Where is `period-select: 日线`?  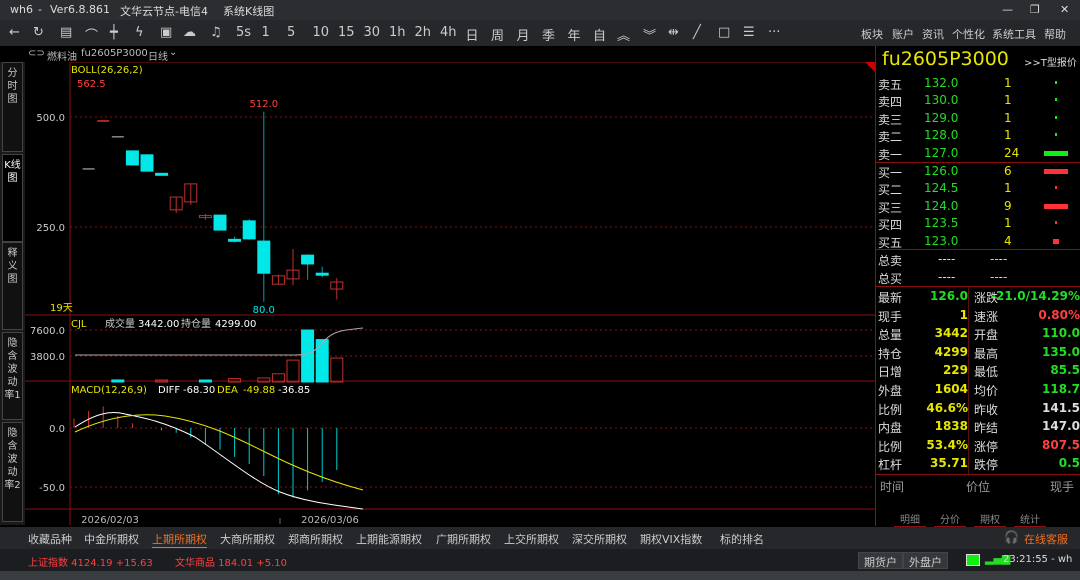 period-select: 日线 is located at coordinates (158, 55).